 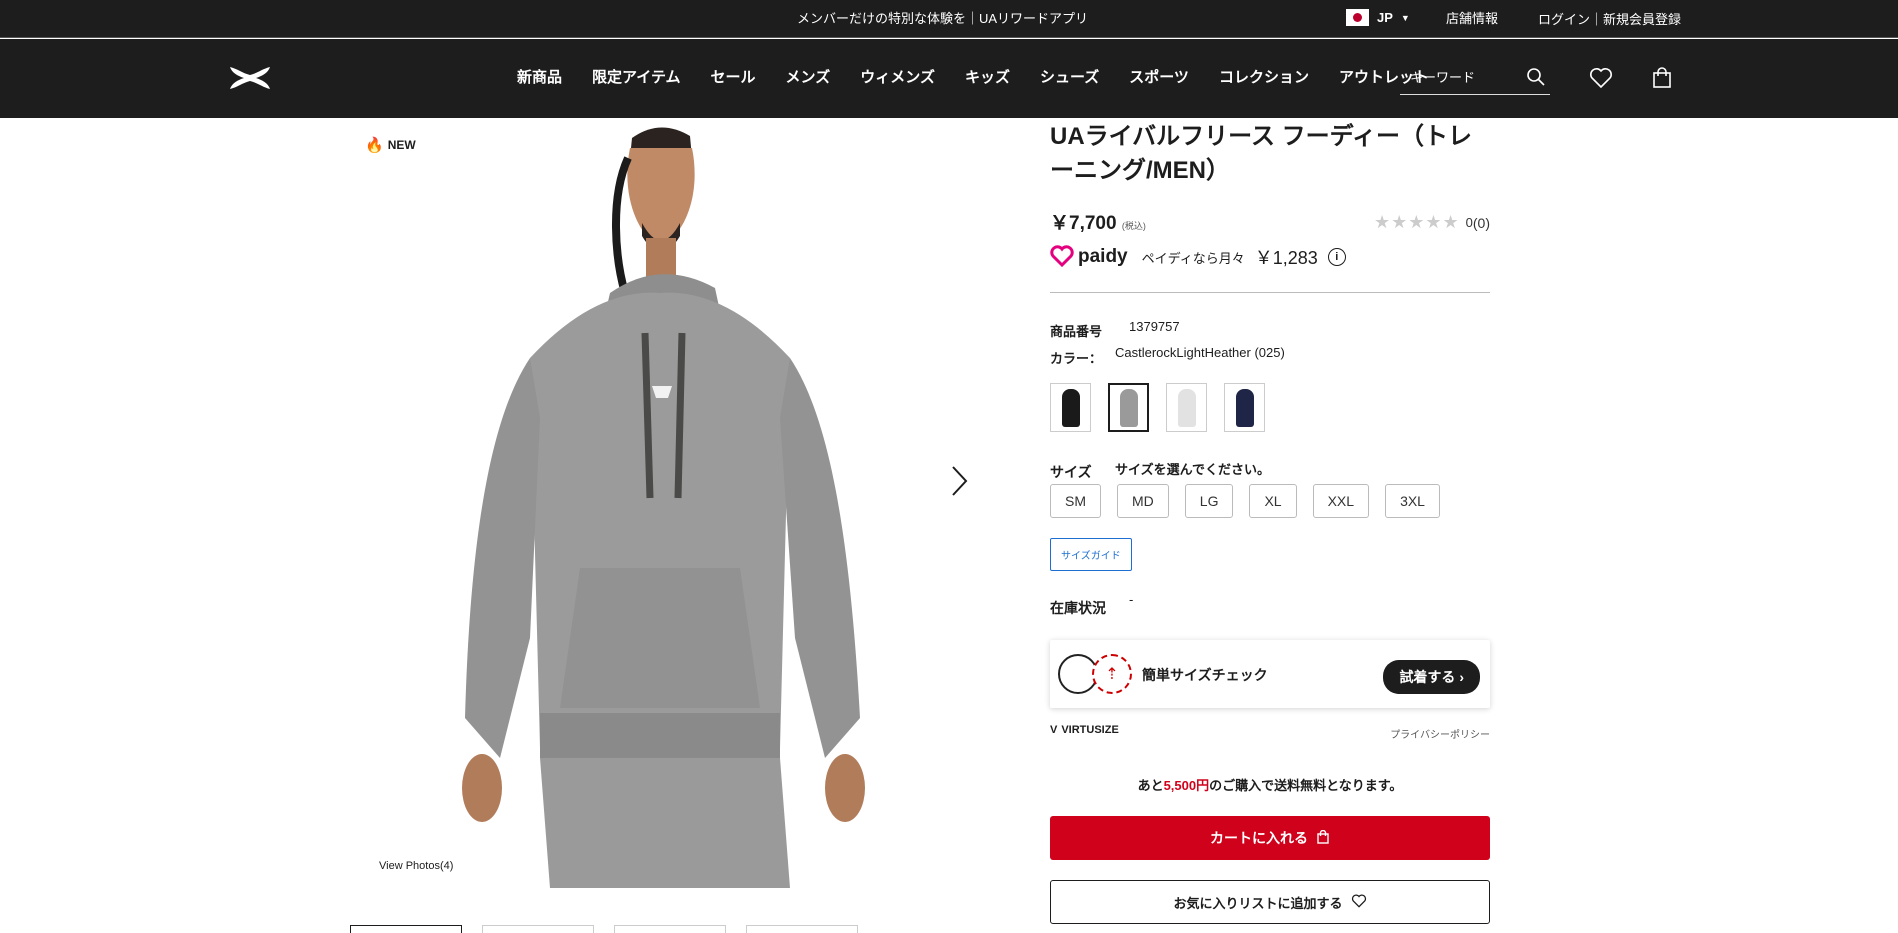 I want to click on sku-label: 商品番号, so click(x=1076, y=331).